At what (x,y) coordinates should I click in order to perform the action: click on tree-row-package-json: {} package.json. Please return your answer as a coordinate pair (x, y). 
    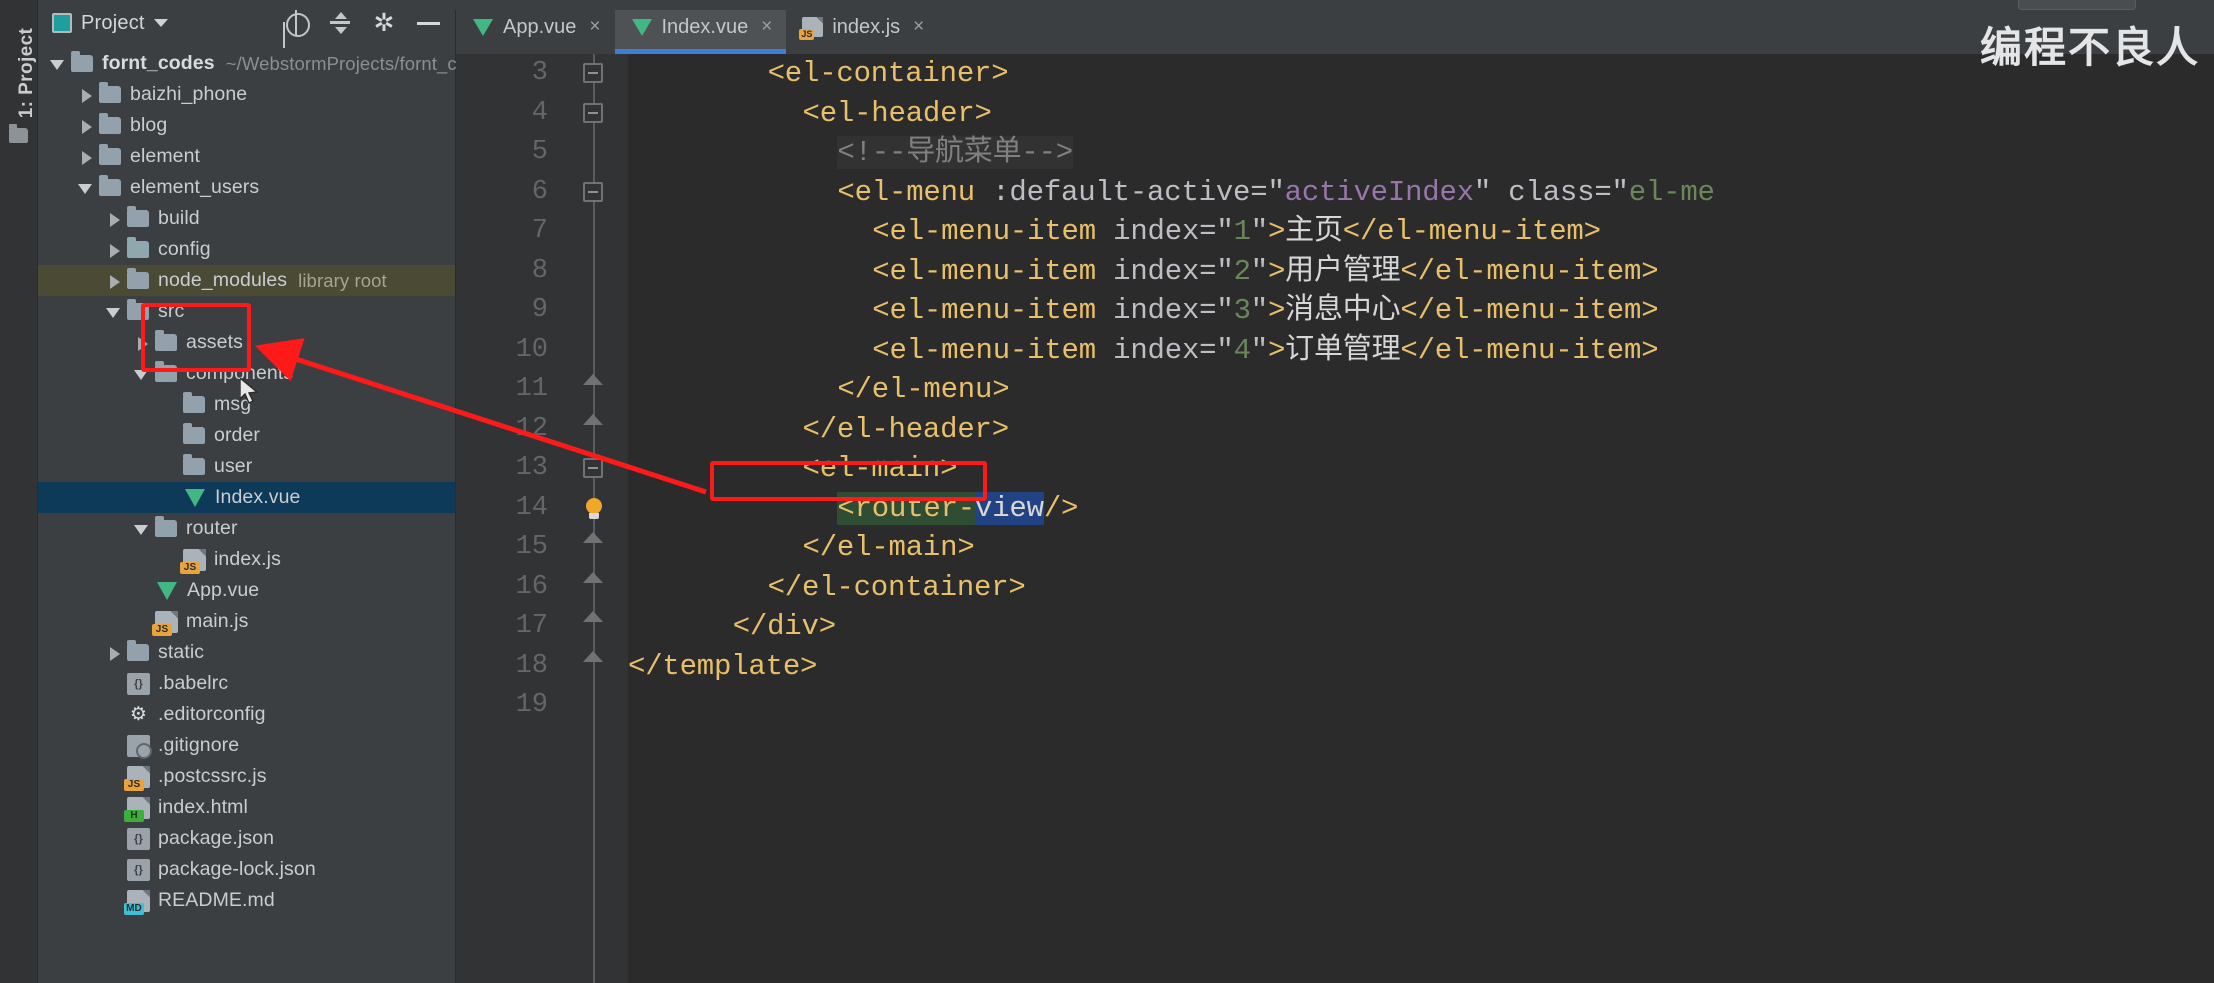
    Looking at the image, I should click on (246, 838).